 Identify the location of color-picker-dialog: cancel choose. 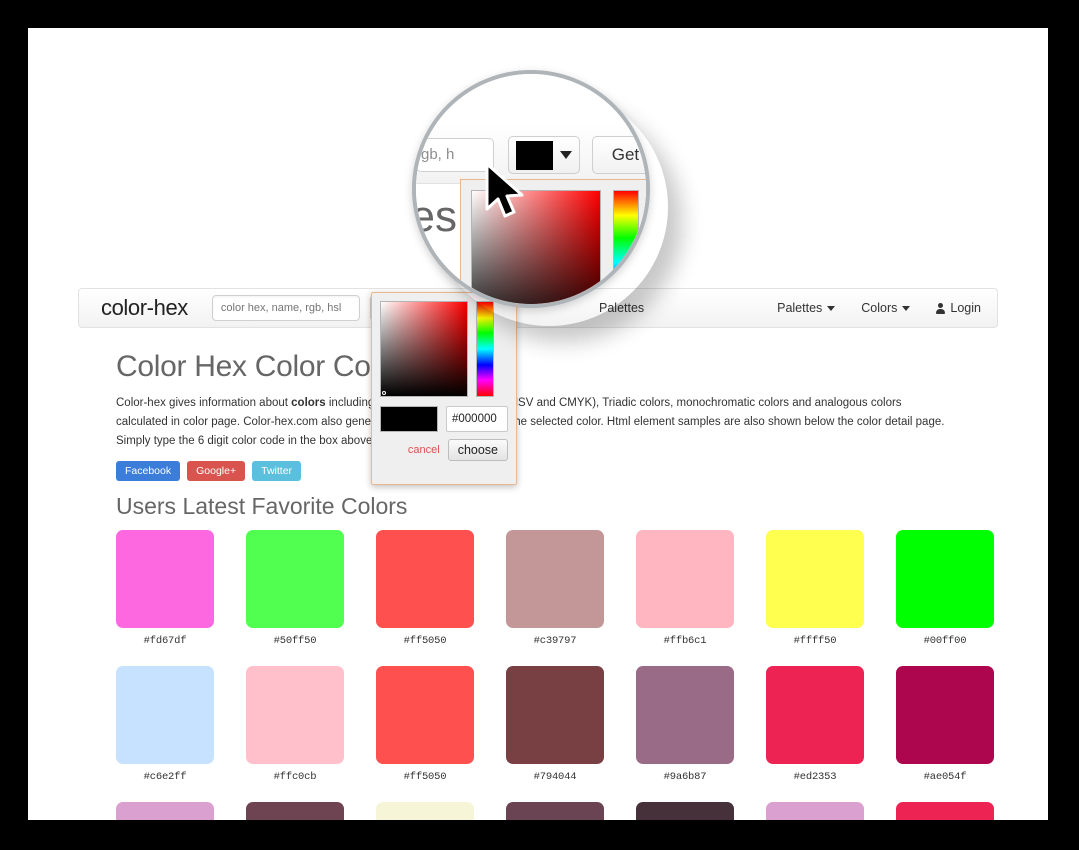
(444, 388).